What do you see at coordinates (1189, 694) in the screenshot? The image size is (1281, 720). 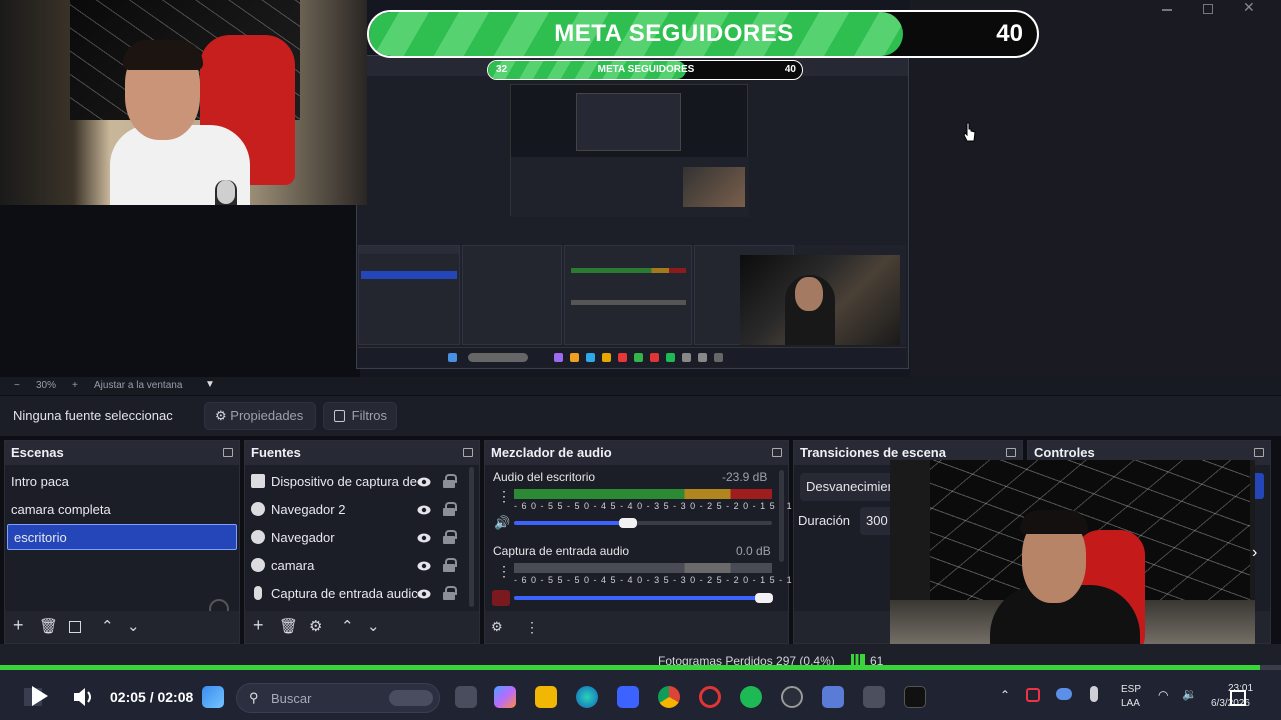 I see `speaker-tray-icon: 🔉` at bounding box center [1189, 694].